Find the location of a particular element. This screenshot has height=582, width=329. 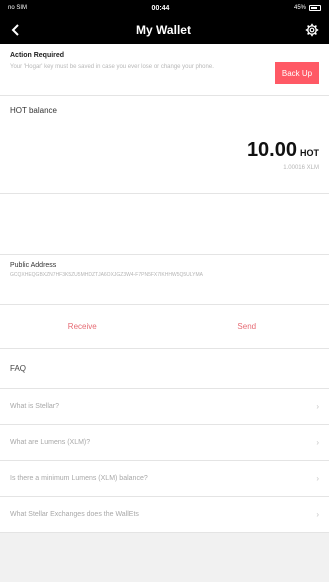

send-button: Send is located at coordinates (247, 326).